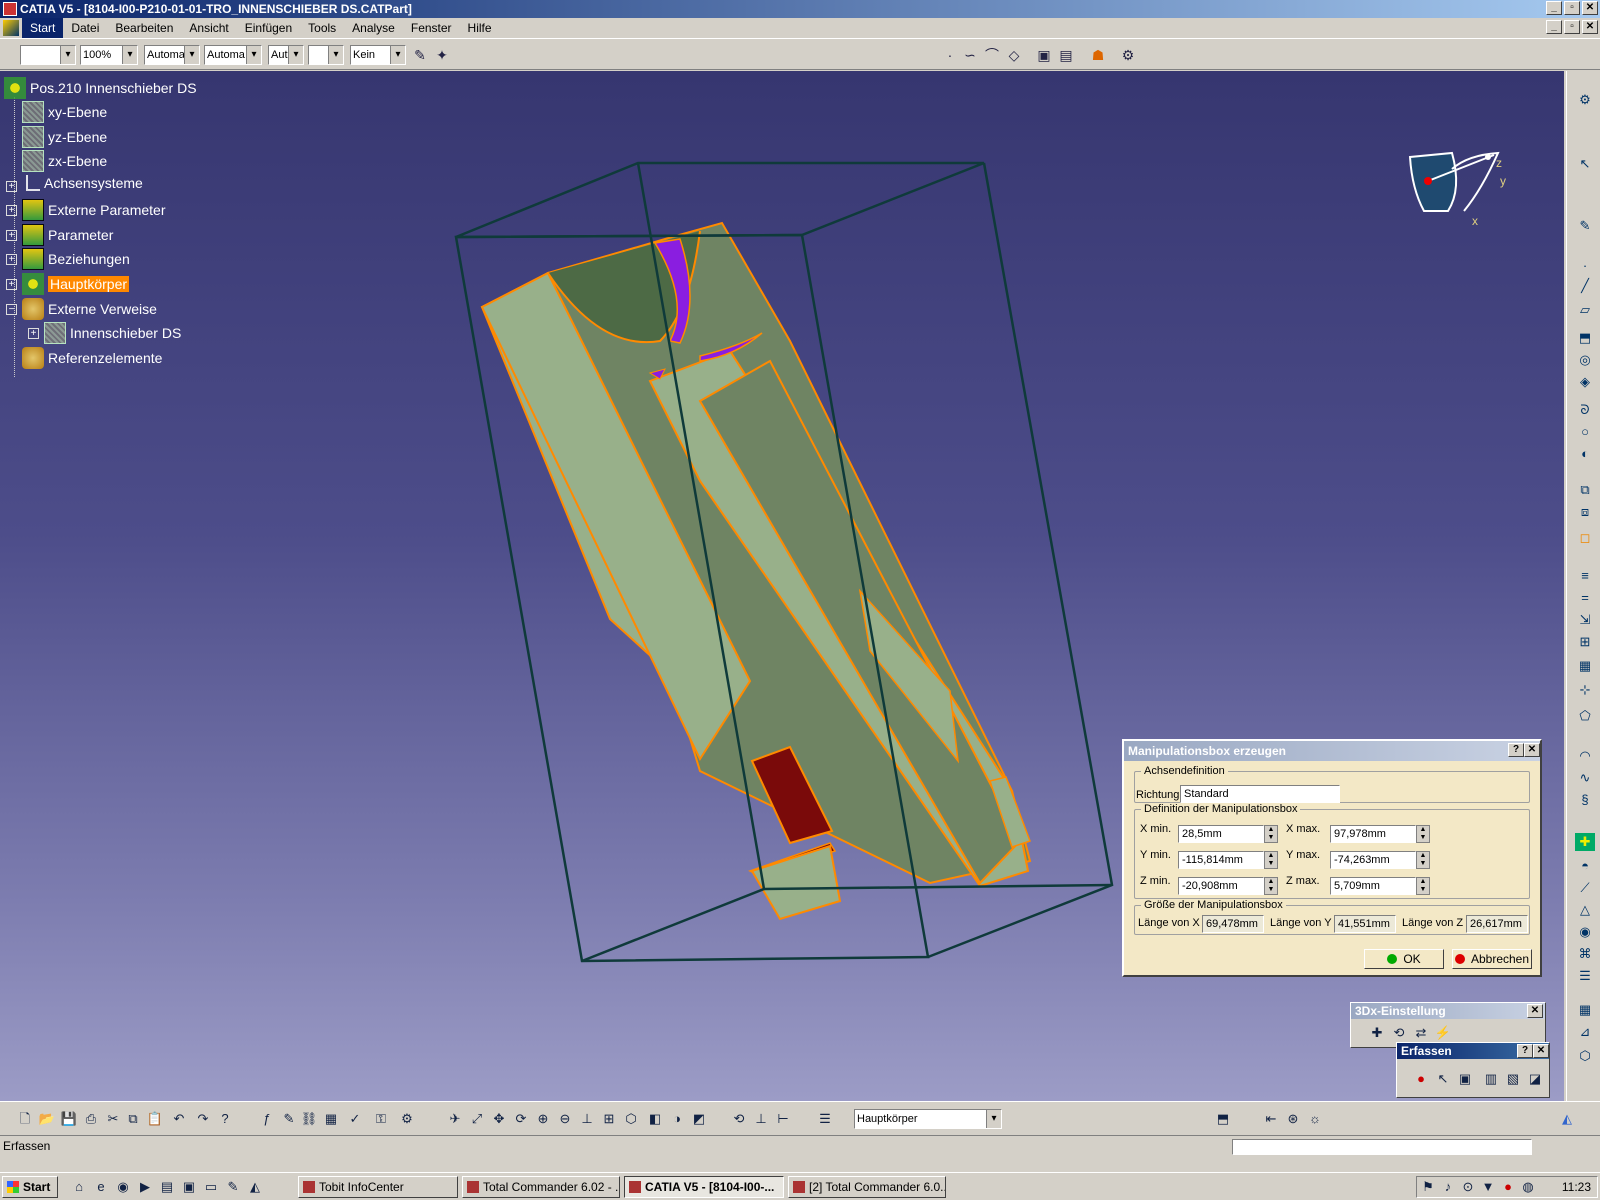 The width and height of the screenshot is (1600, 1200). What do you see at coordinates (268, 28) in the screenshot?
I see `menu-einfuegen: Einfügen` at bounding box center [268, 28].